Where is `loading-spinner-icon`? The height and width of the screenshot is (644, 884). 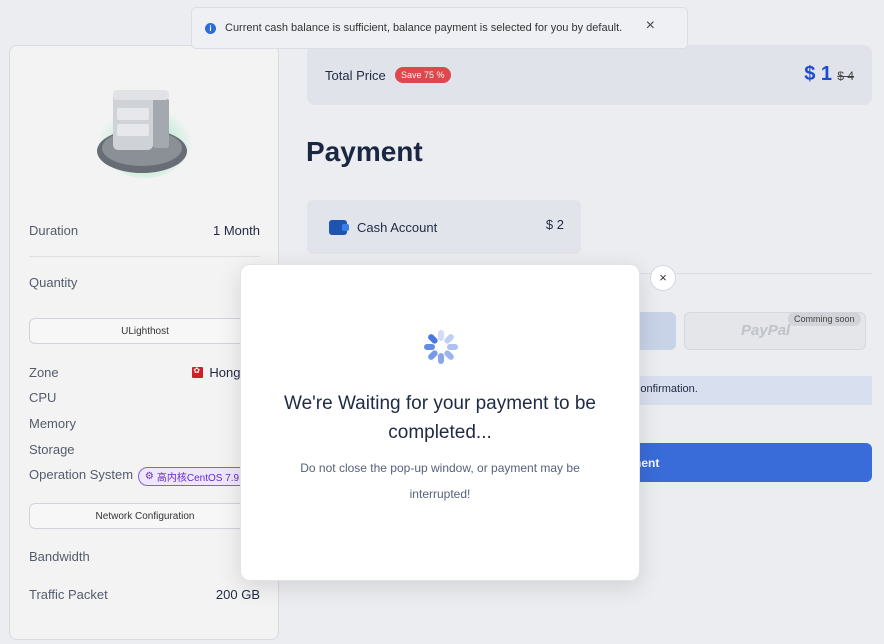 loading-spinner-icon is located at coordinates (441, 347).